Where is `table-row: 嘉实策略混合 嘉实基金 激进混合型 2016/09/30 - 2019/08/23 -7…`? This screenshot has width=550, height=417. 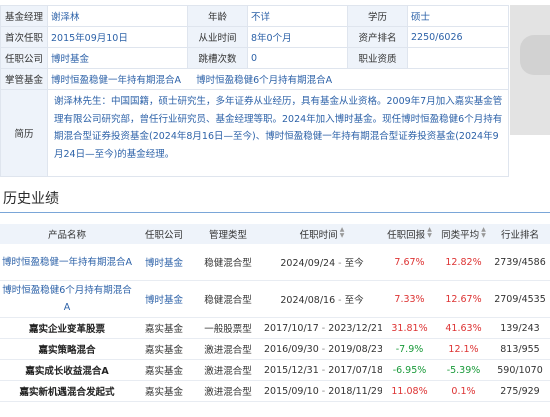 table-row: 嘉实策略混合 嘉实基金 激进混合型 2016/09/30 - 2019/08/23 -7… is located at coordinates (275, 349).